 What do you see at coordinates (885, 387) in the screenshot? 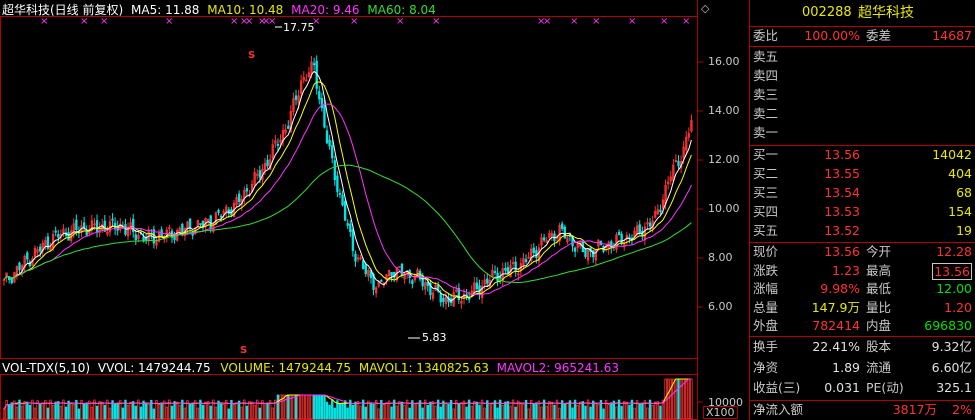
I see `fundamental-label: PE(动)` at bounding box center [885, 387].